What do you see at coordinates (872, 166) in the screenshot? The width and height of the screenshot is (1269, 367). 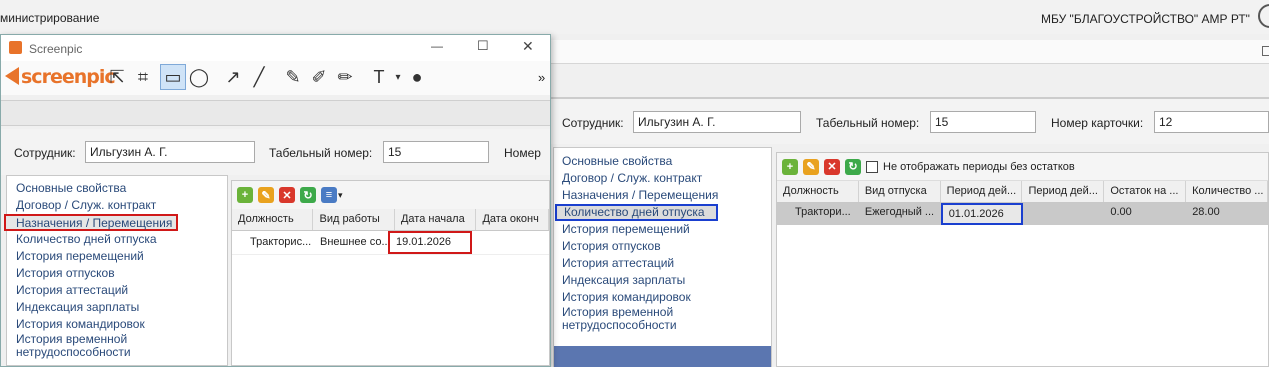 I see `hide-empty-checkbox` at bounding box center [872, 166].